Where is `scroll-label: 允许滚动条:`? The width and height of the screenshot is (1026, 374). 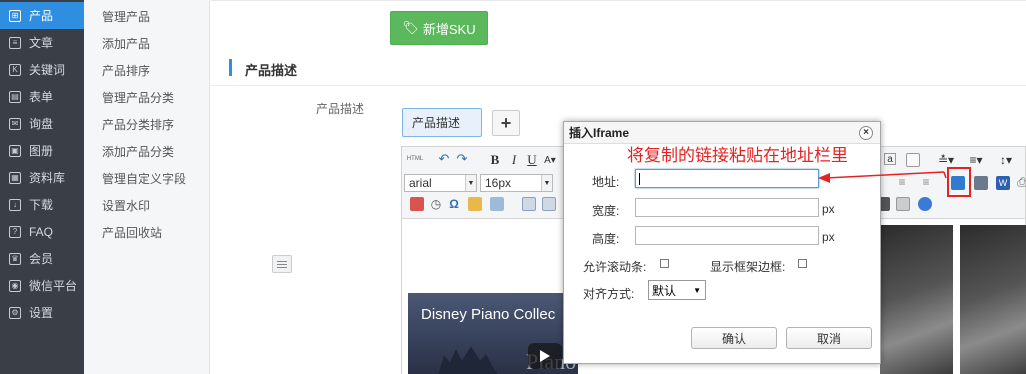
scroll-label: 允许滚动条: is located at coordinates (615, 267).